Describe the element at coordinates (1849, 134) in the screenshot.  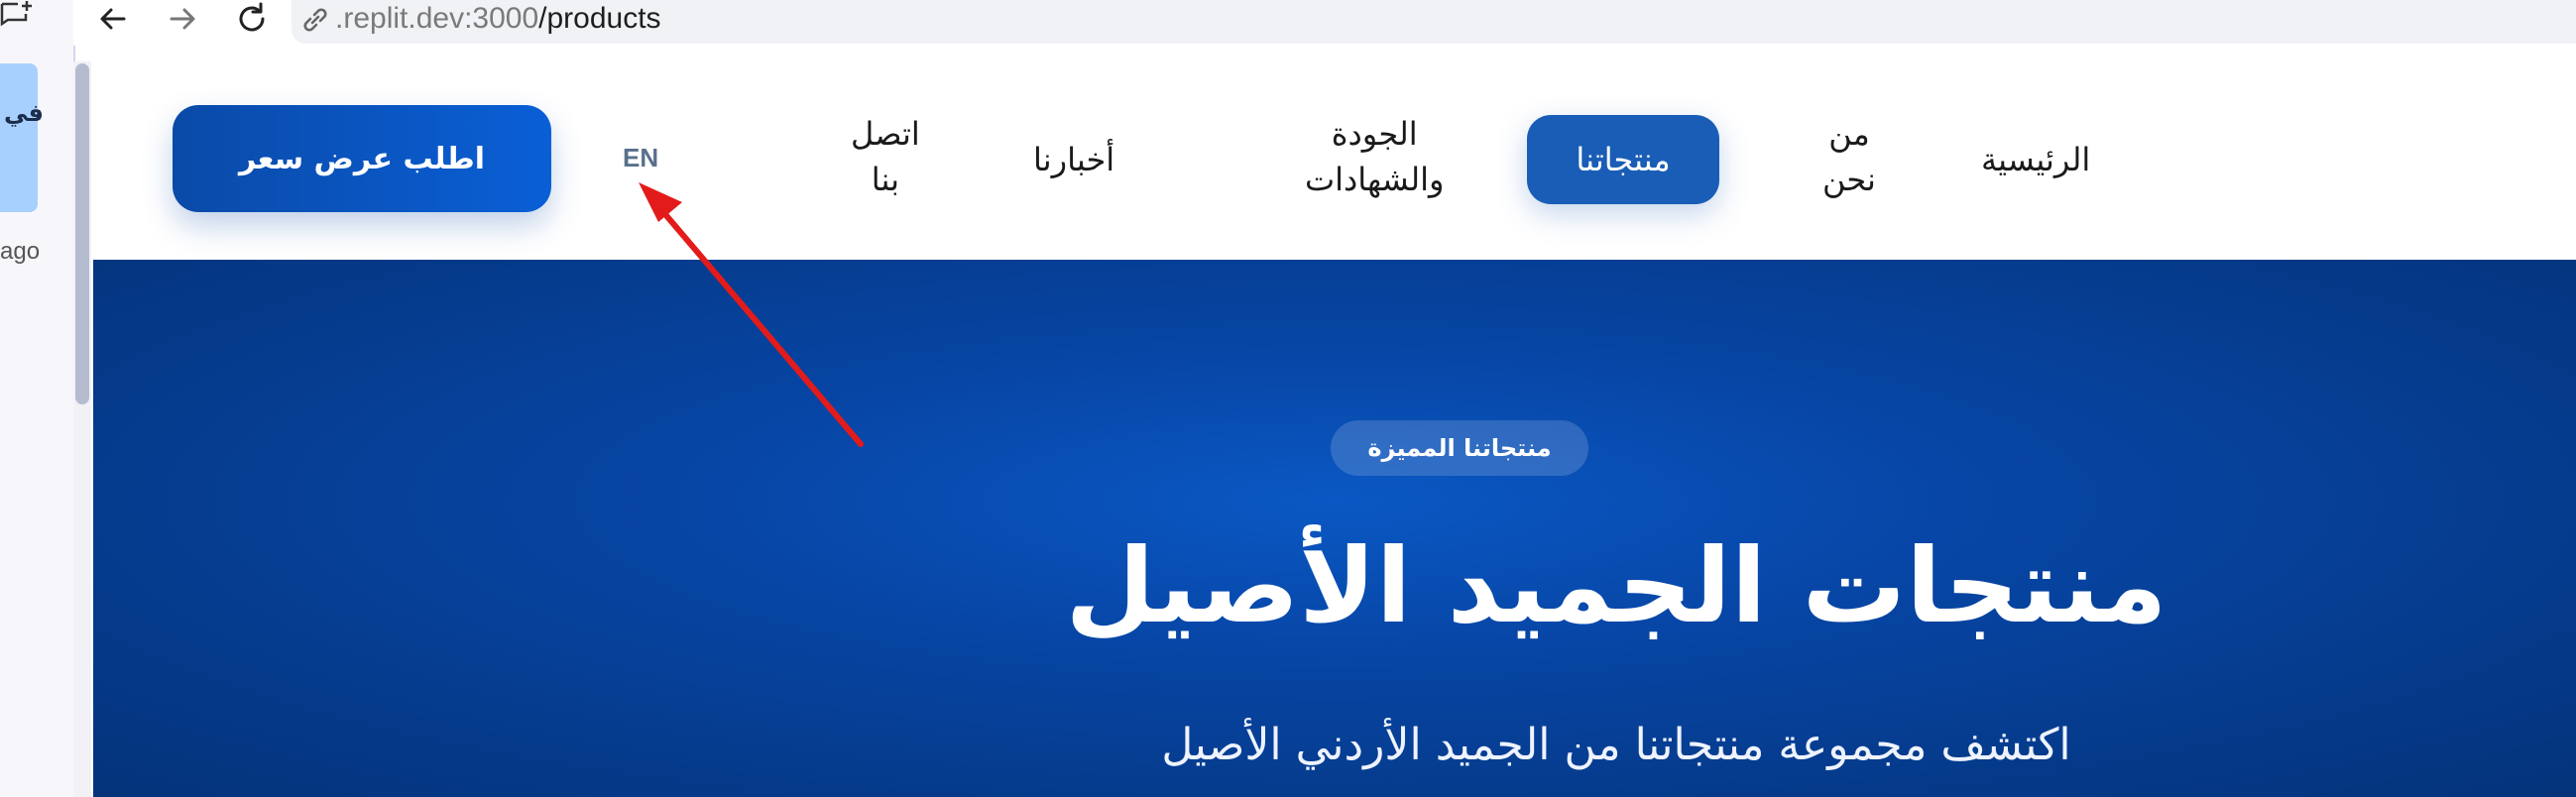
I see `nav-about-line1: من` at that location.